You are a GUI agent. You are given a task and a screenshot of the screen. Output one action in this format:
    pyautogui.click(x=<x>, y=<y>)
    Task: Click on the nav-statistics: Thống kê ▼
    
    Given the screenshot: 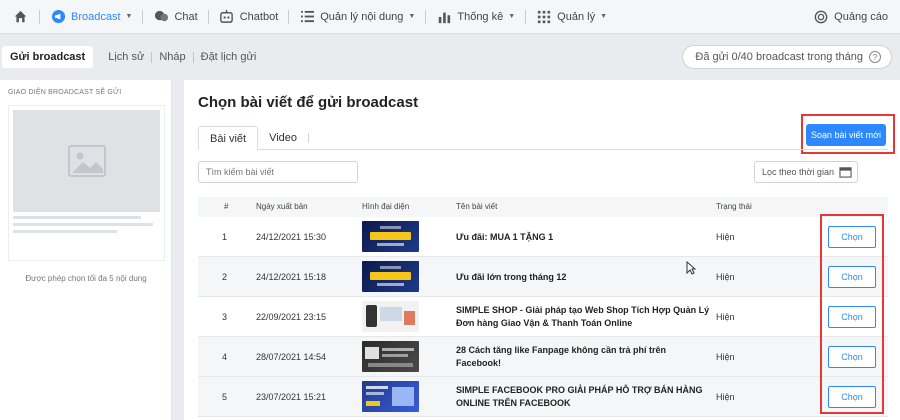 What is the action you would take?
    pyautogui.click(x=475, y=17)
    